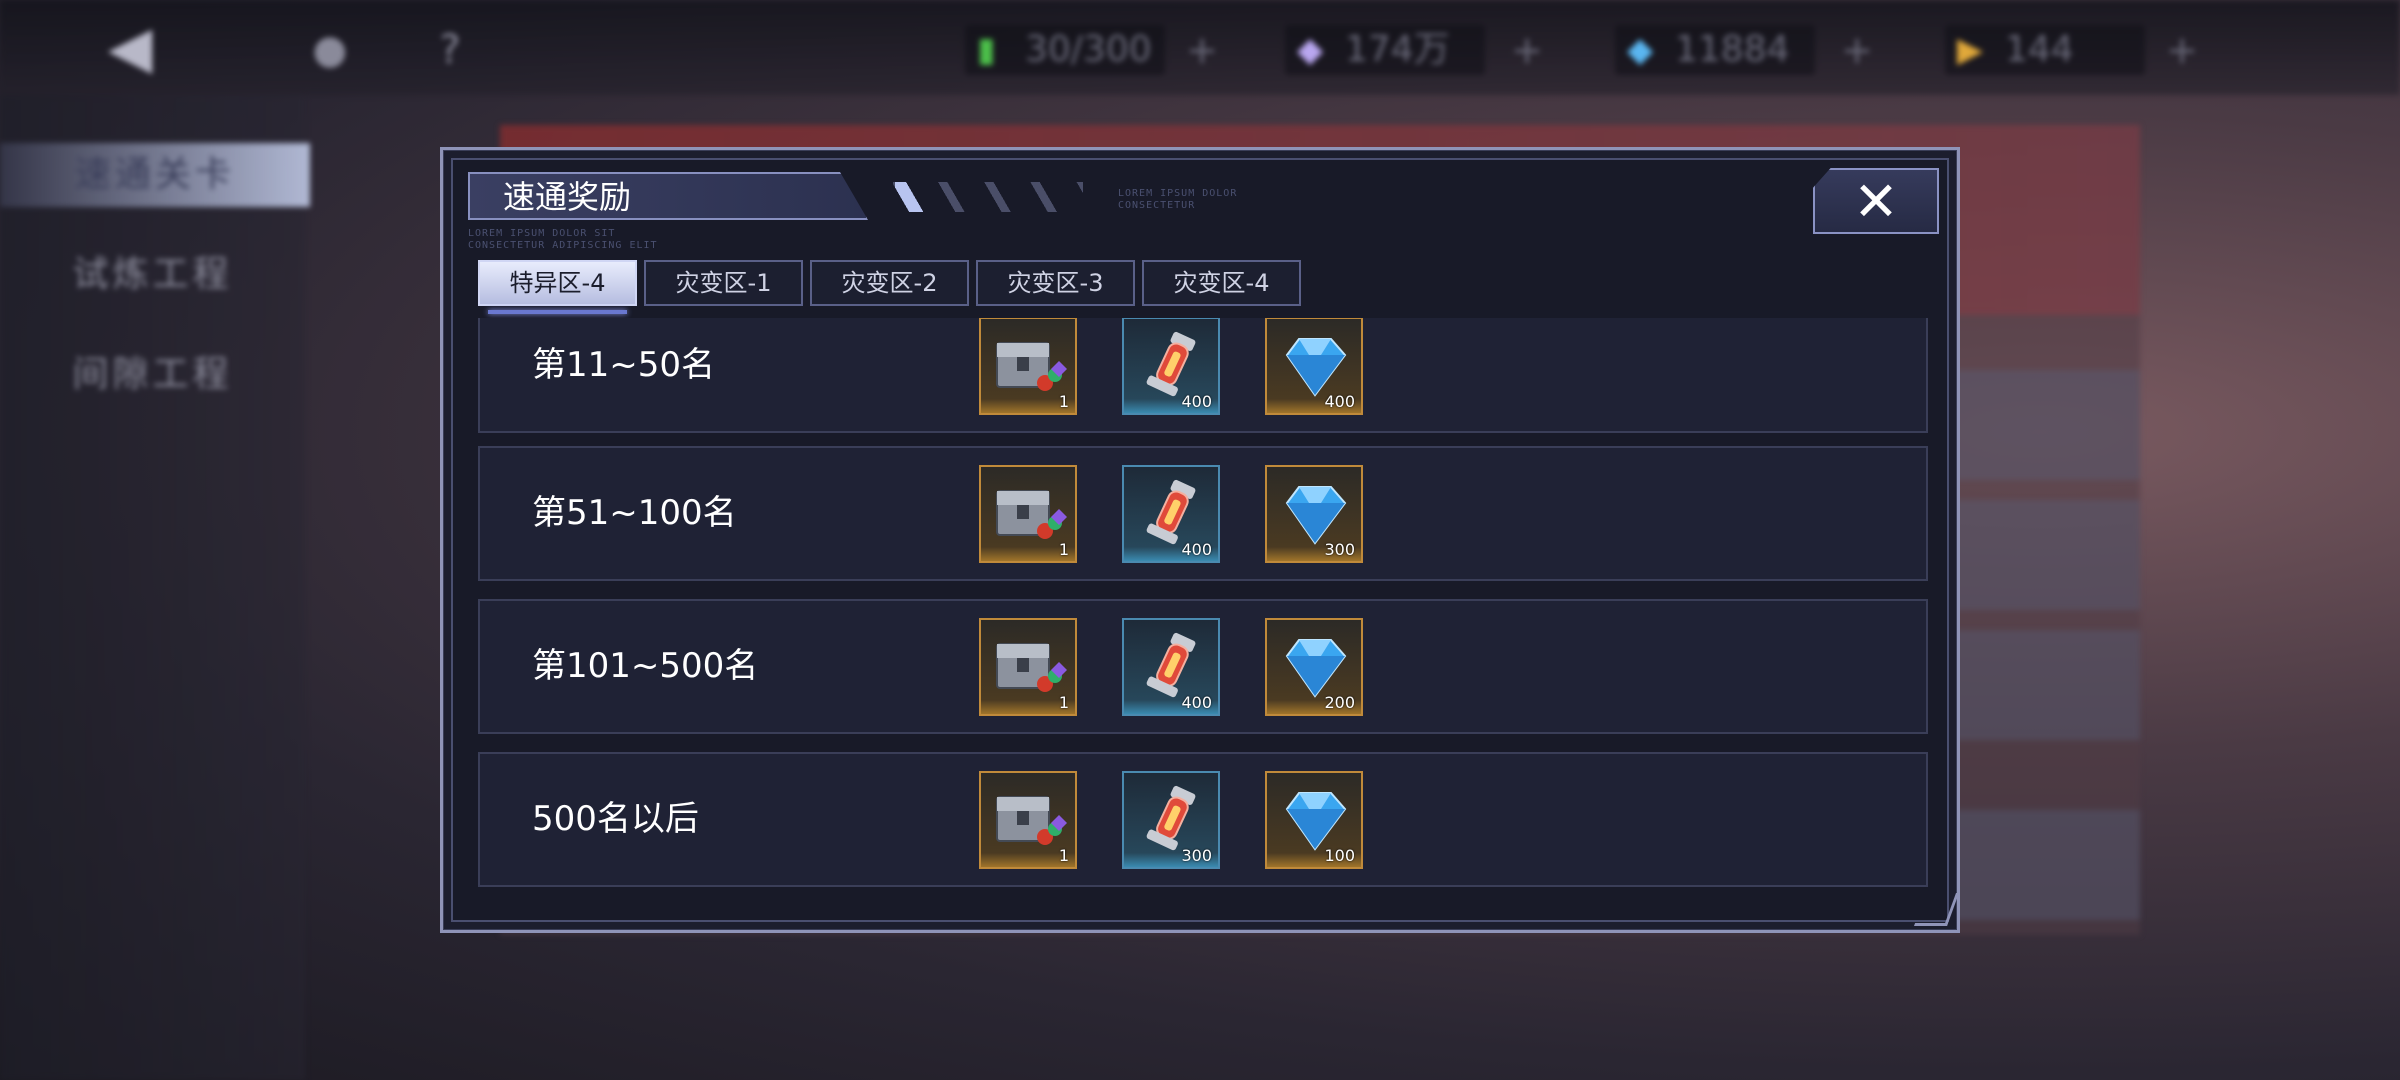  What do you see at coordinates (1178, 193) in the screenshot?
I see `decorative-caption-line: LOREM IPSUM DOLOR` at bounding box center [1178, 193].